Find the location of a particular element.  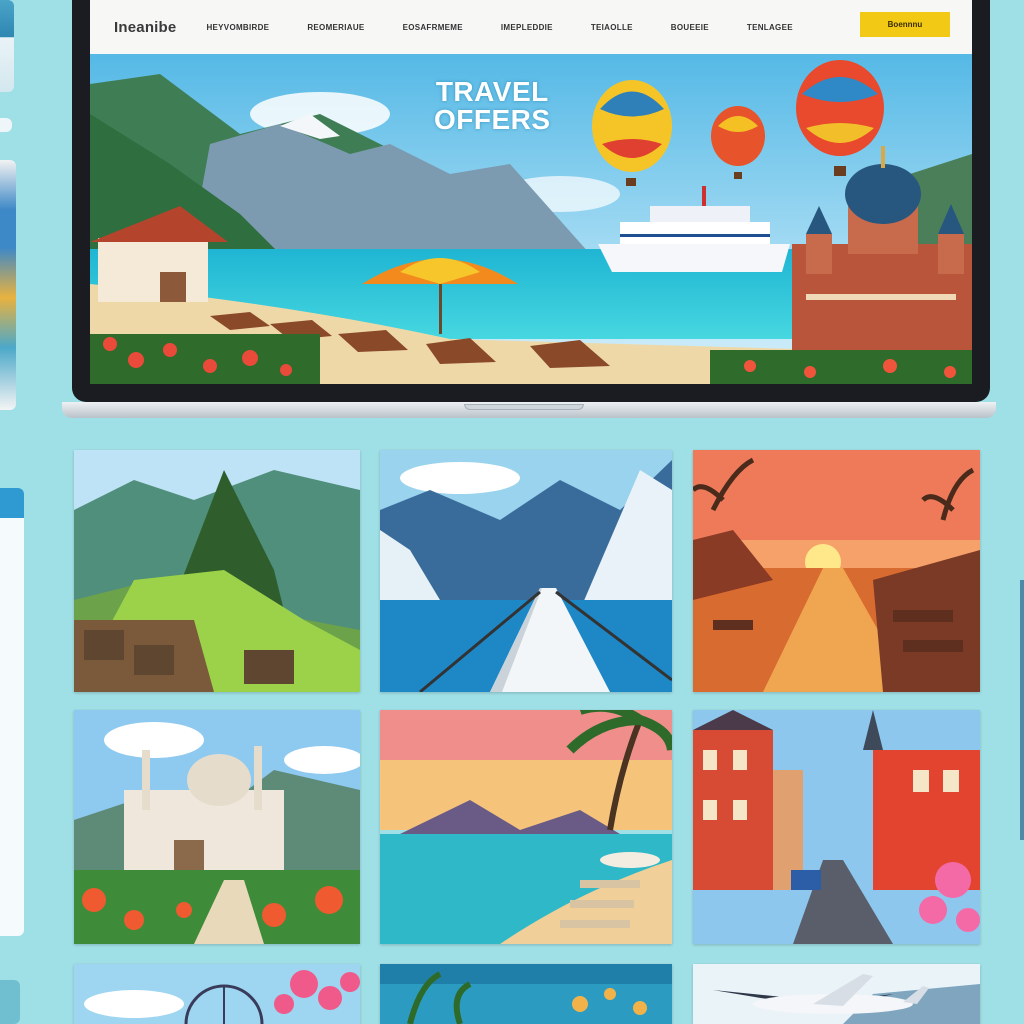

hero-title-line2: OFFERS is located at coordinates (492, 119).